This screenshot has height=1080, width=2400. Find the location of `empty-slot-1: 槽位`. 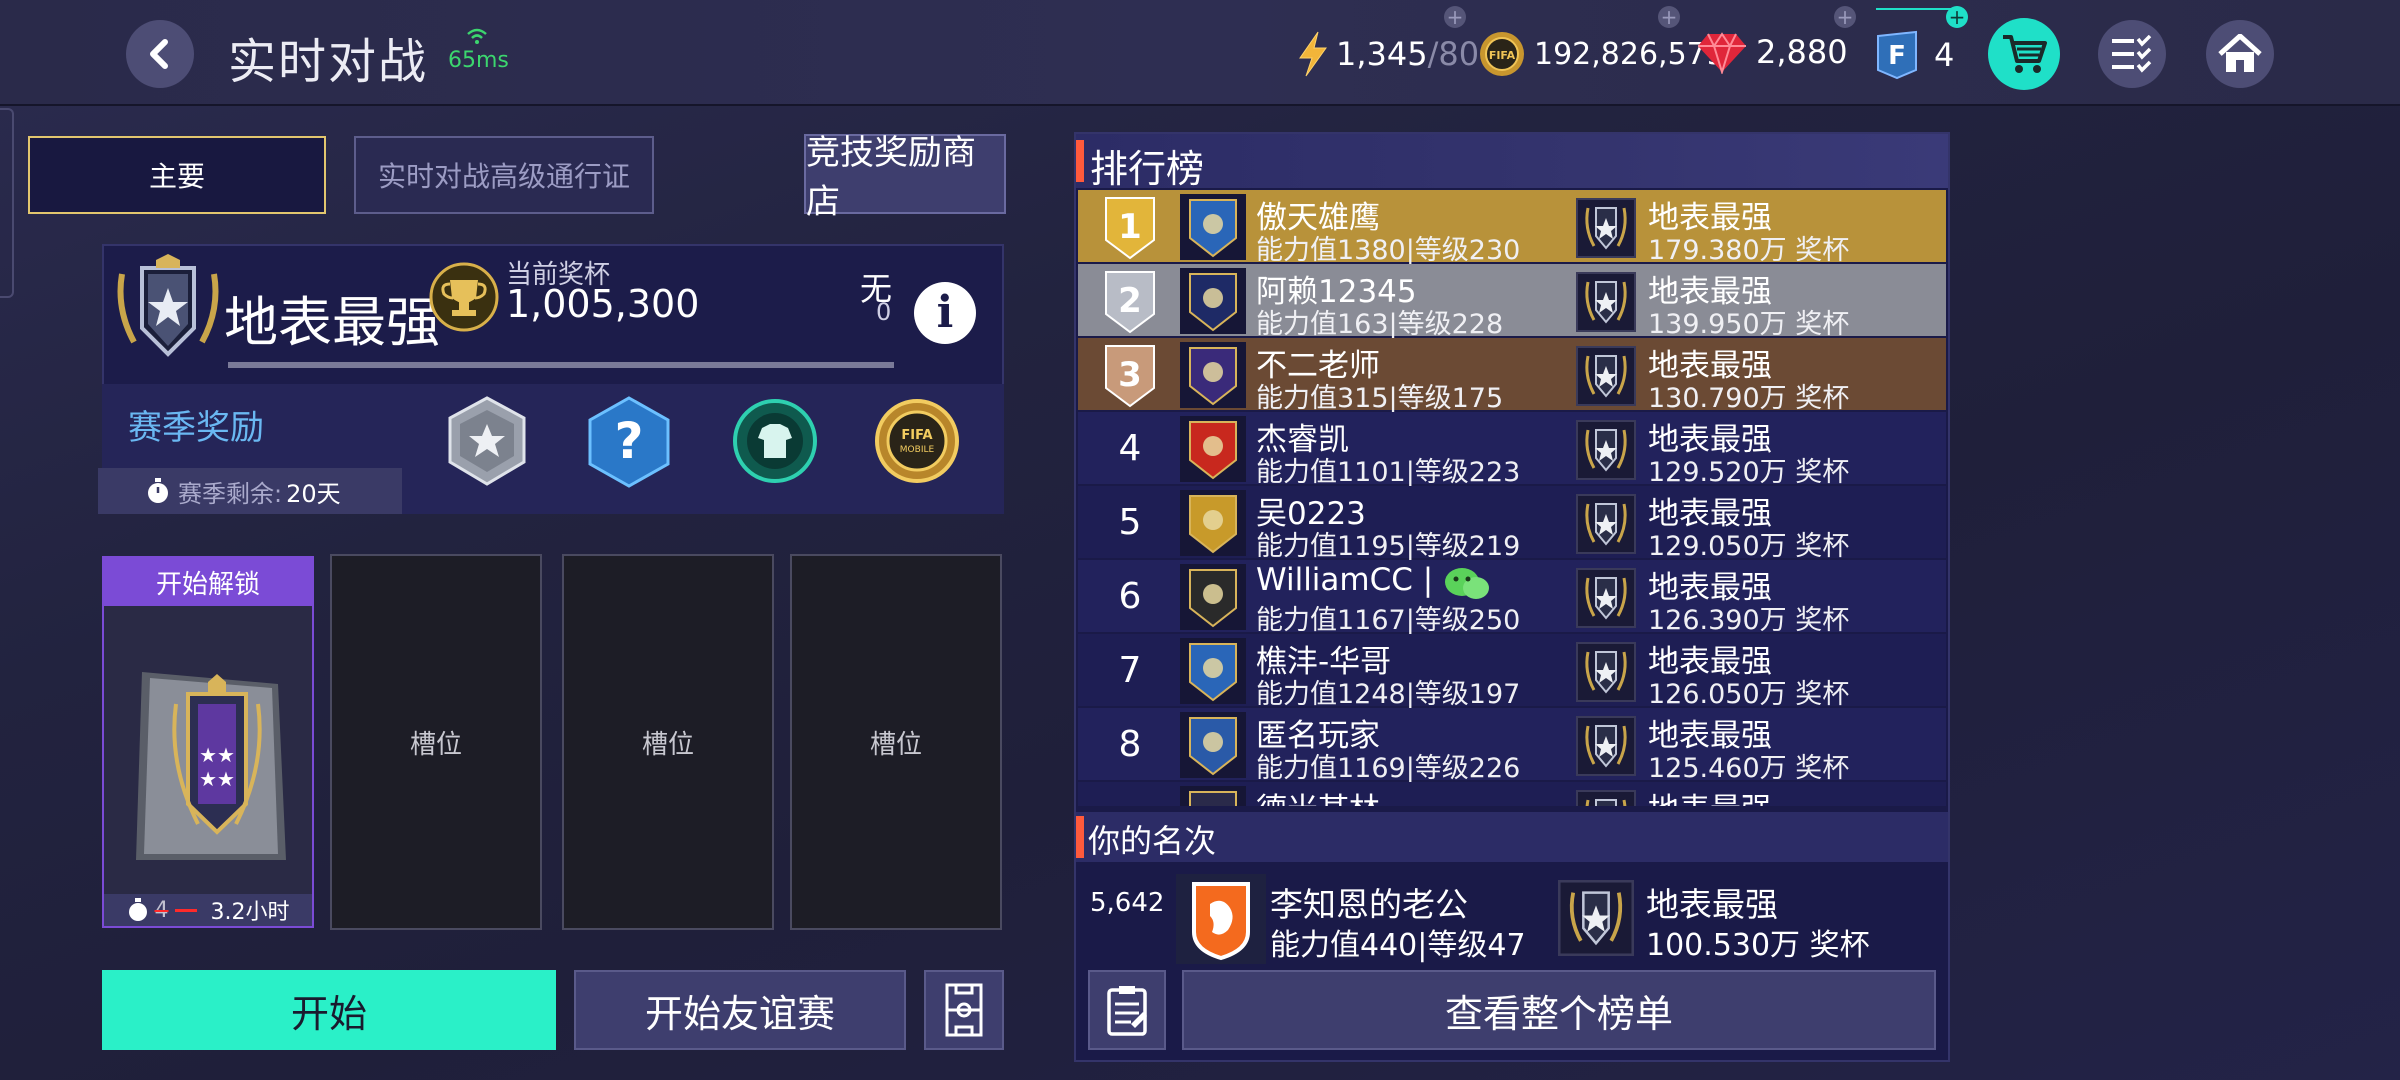

empty-slot-1: 槽位 is located at coordinates (436, 742).